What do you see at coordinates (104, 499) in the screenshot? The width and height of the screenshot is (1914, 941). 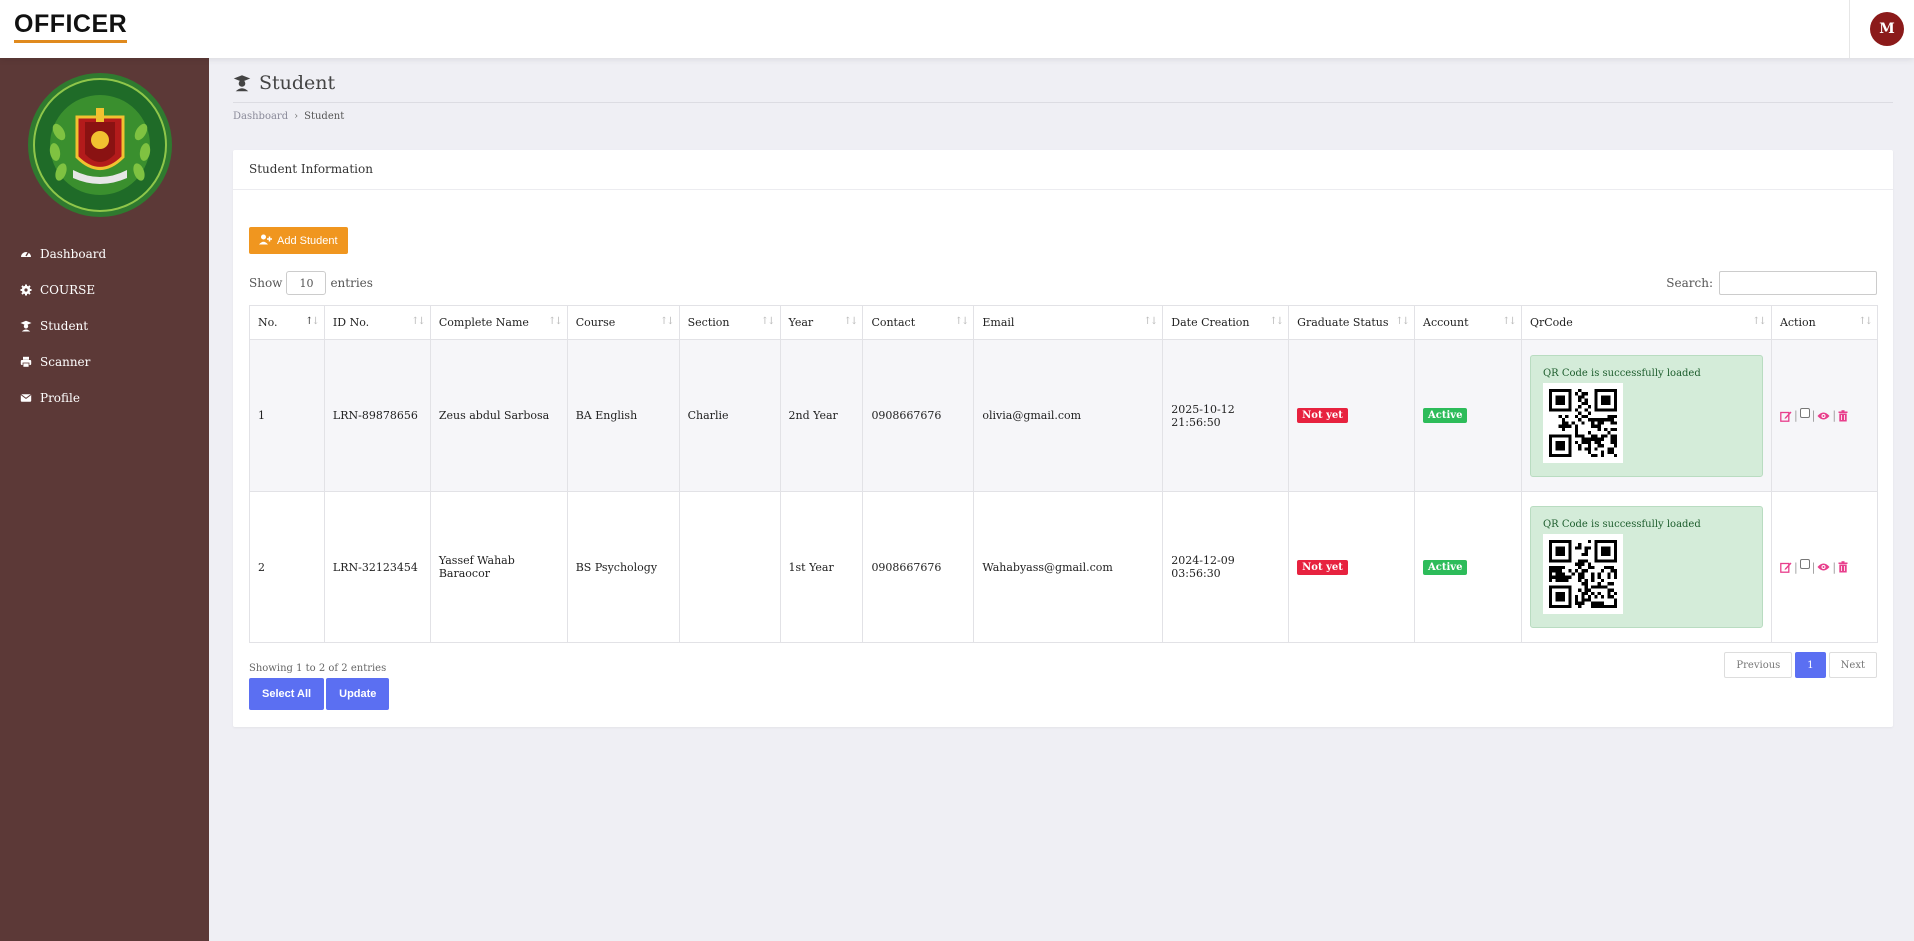 I see `sidebar: Dashboard COURSE Student Scanner Profile` at bounding box center [104, 499].